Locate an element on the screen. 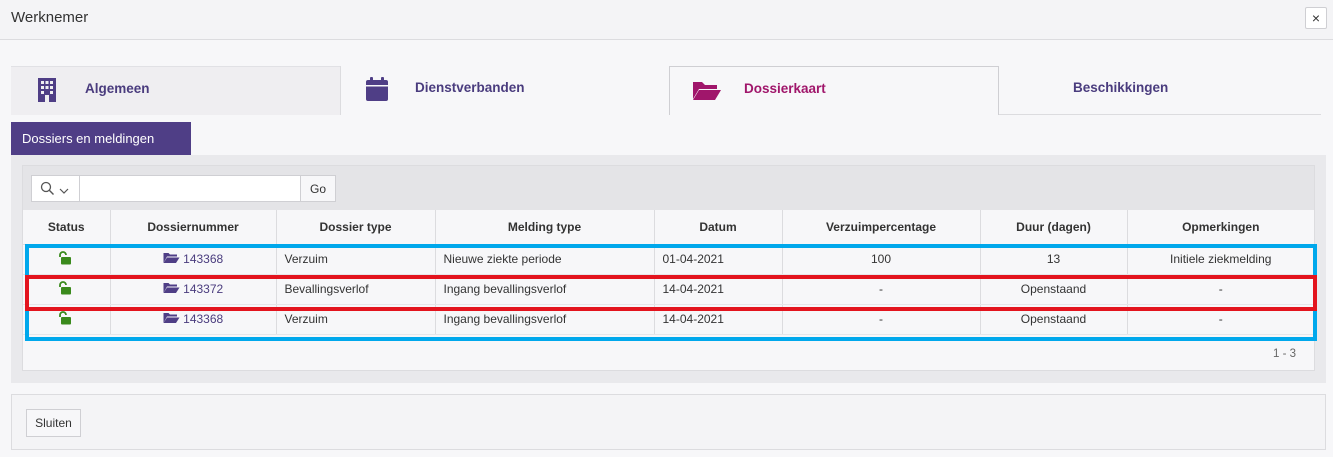 The image size is (1333, 457). subtab-dossiers-en-meldingen: Dossiers en meldingen is located at coordinates (101, 138).